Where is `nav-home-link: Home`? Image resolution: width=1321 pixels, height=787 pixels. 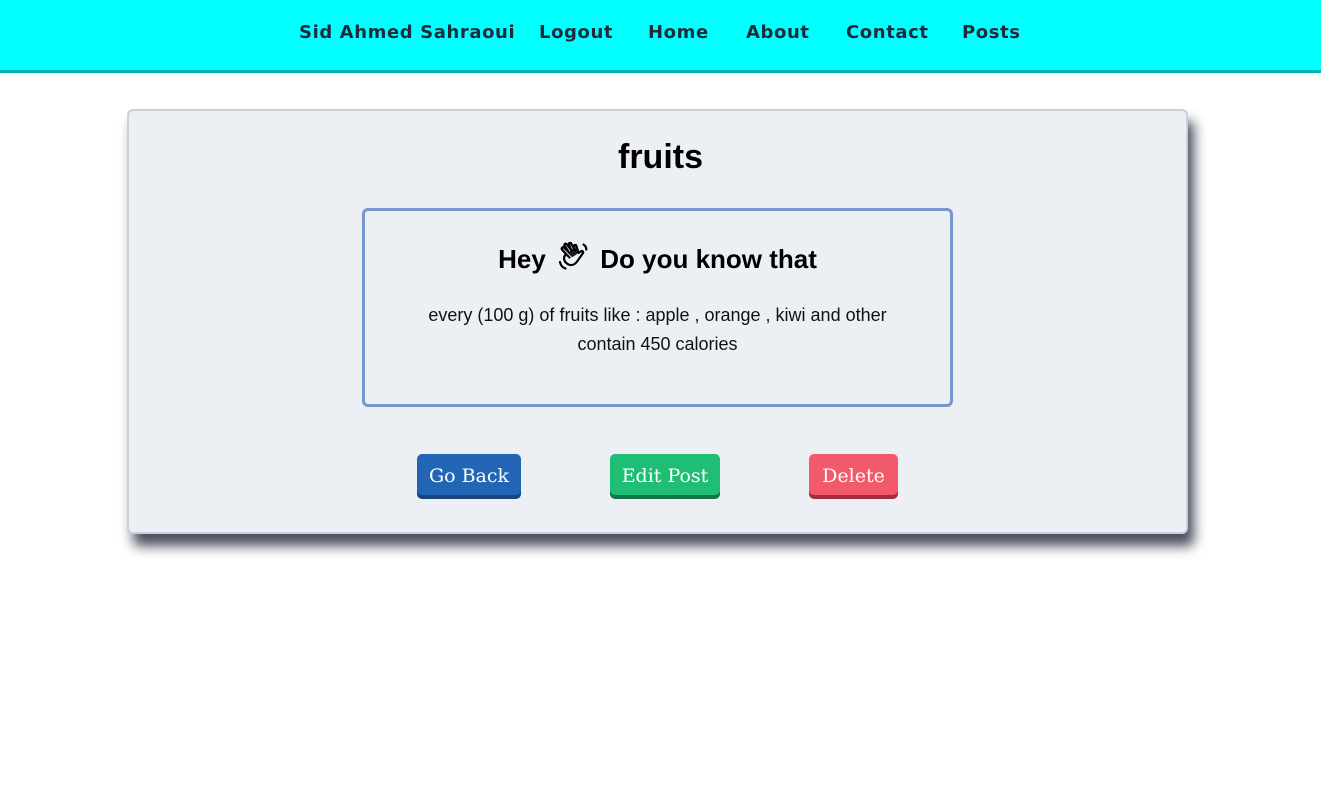 nav-home-link: Home is located at coordinates (678, 32).